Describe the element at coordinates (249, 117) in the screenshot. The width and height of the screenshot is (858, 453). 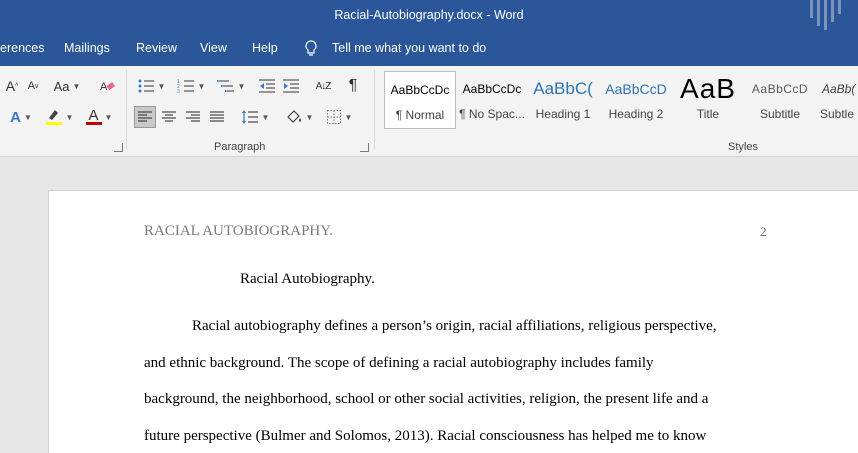
I see `line-spacing-icon` at that location.